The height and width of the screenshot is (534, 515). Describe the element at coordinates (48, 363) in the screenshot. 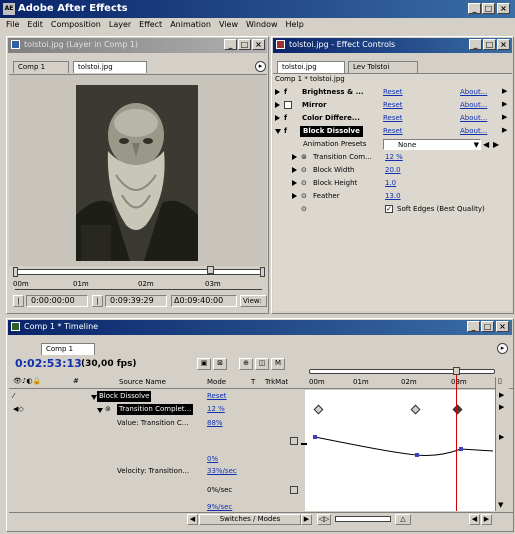

I see `current-timecode: 0:02:53:13` at that location.